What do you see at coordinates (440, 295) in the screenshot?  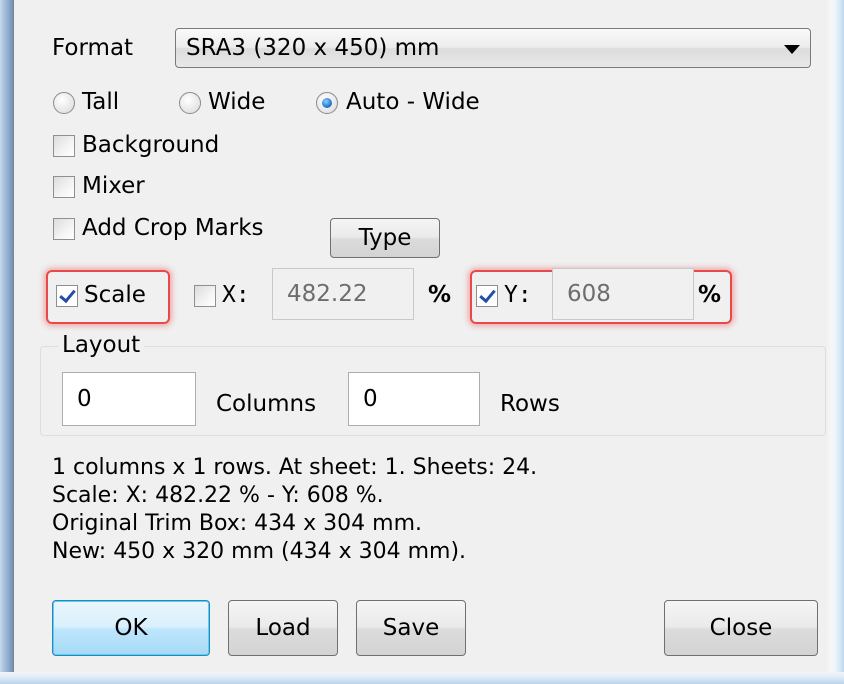 I see `scale-x-unit: %` at bounding box center [440, 295].